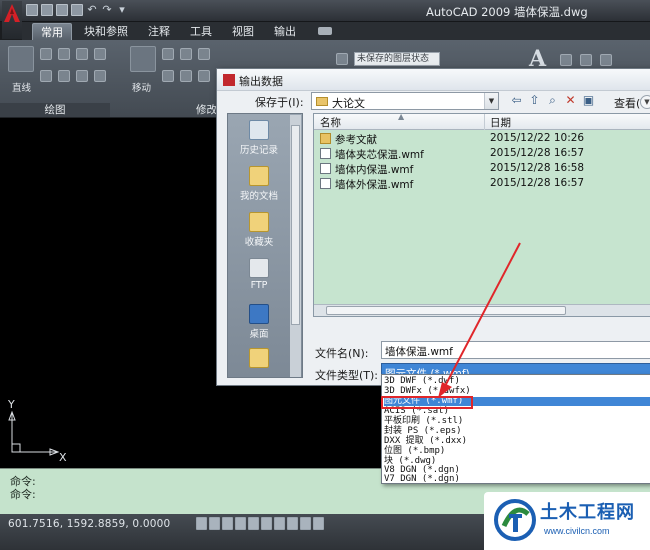 This screenshot has height=550, width=650. I want to click on autocad-logo-icon, so click(12, 13).